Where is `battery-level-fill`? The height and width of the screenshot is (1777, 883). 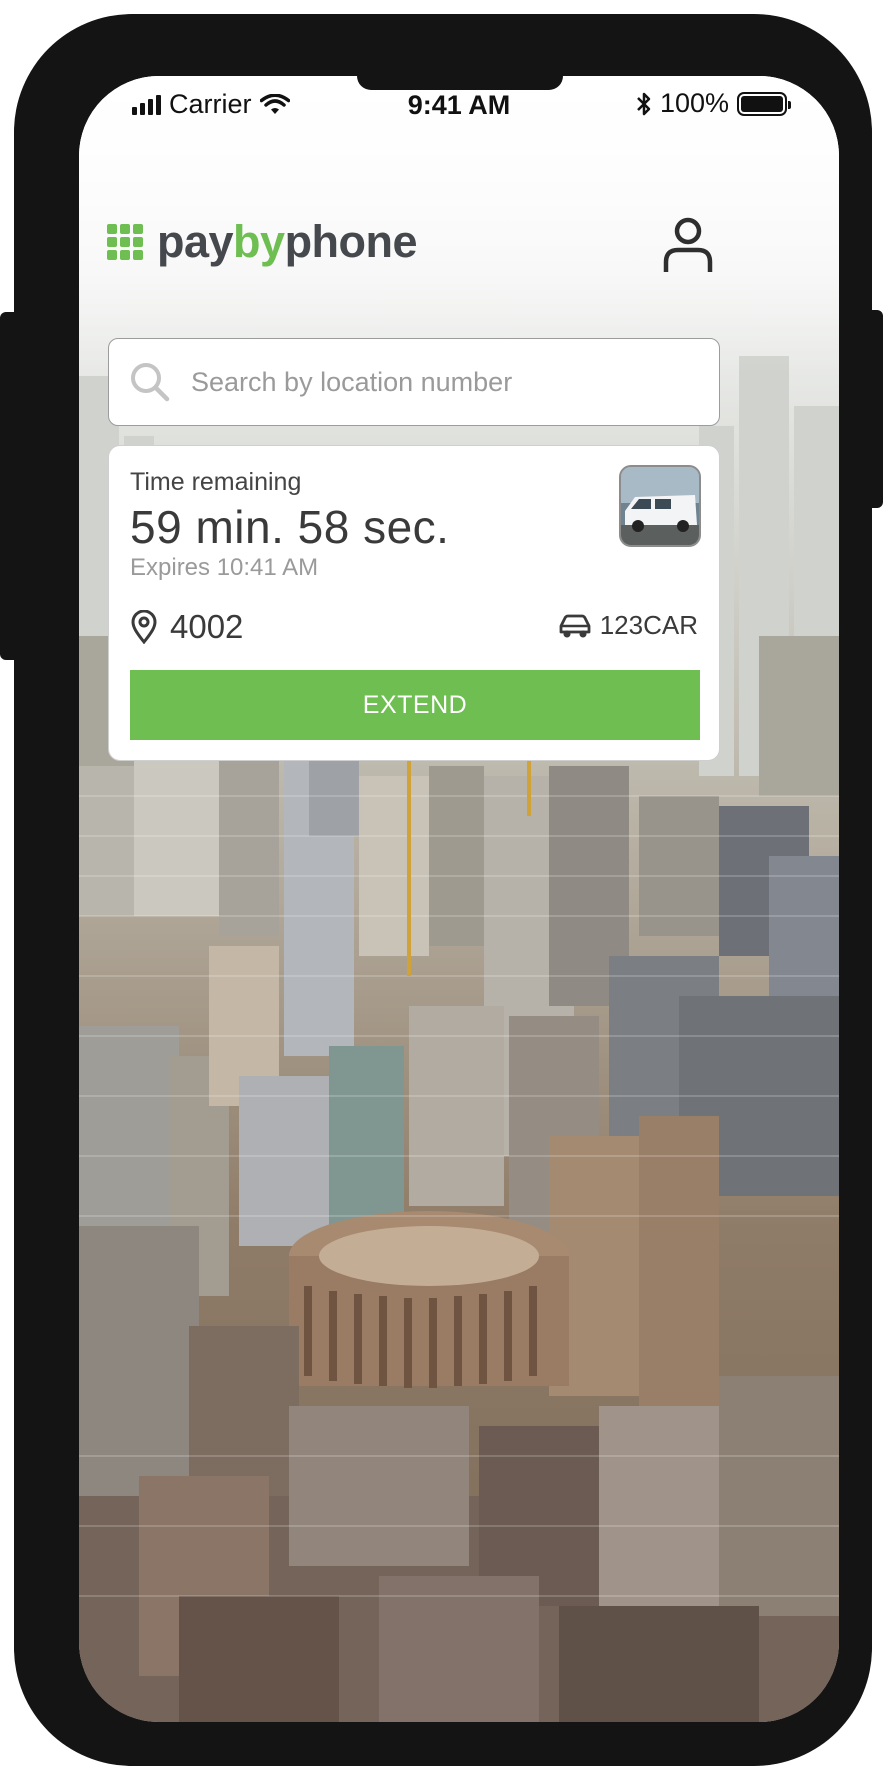 battery-level-fill is located at coordinates (762, 103).